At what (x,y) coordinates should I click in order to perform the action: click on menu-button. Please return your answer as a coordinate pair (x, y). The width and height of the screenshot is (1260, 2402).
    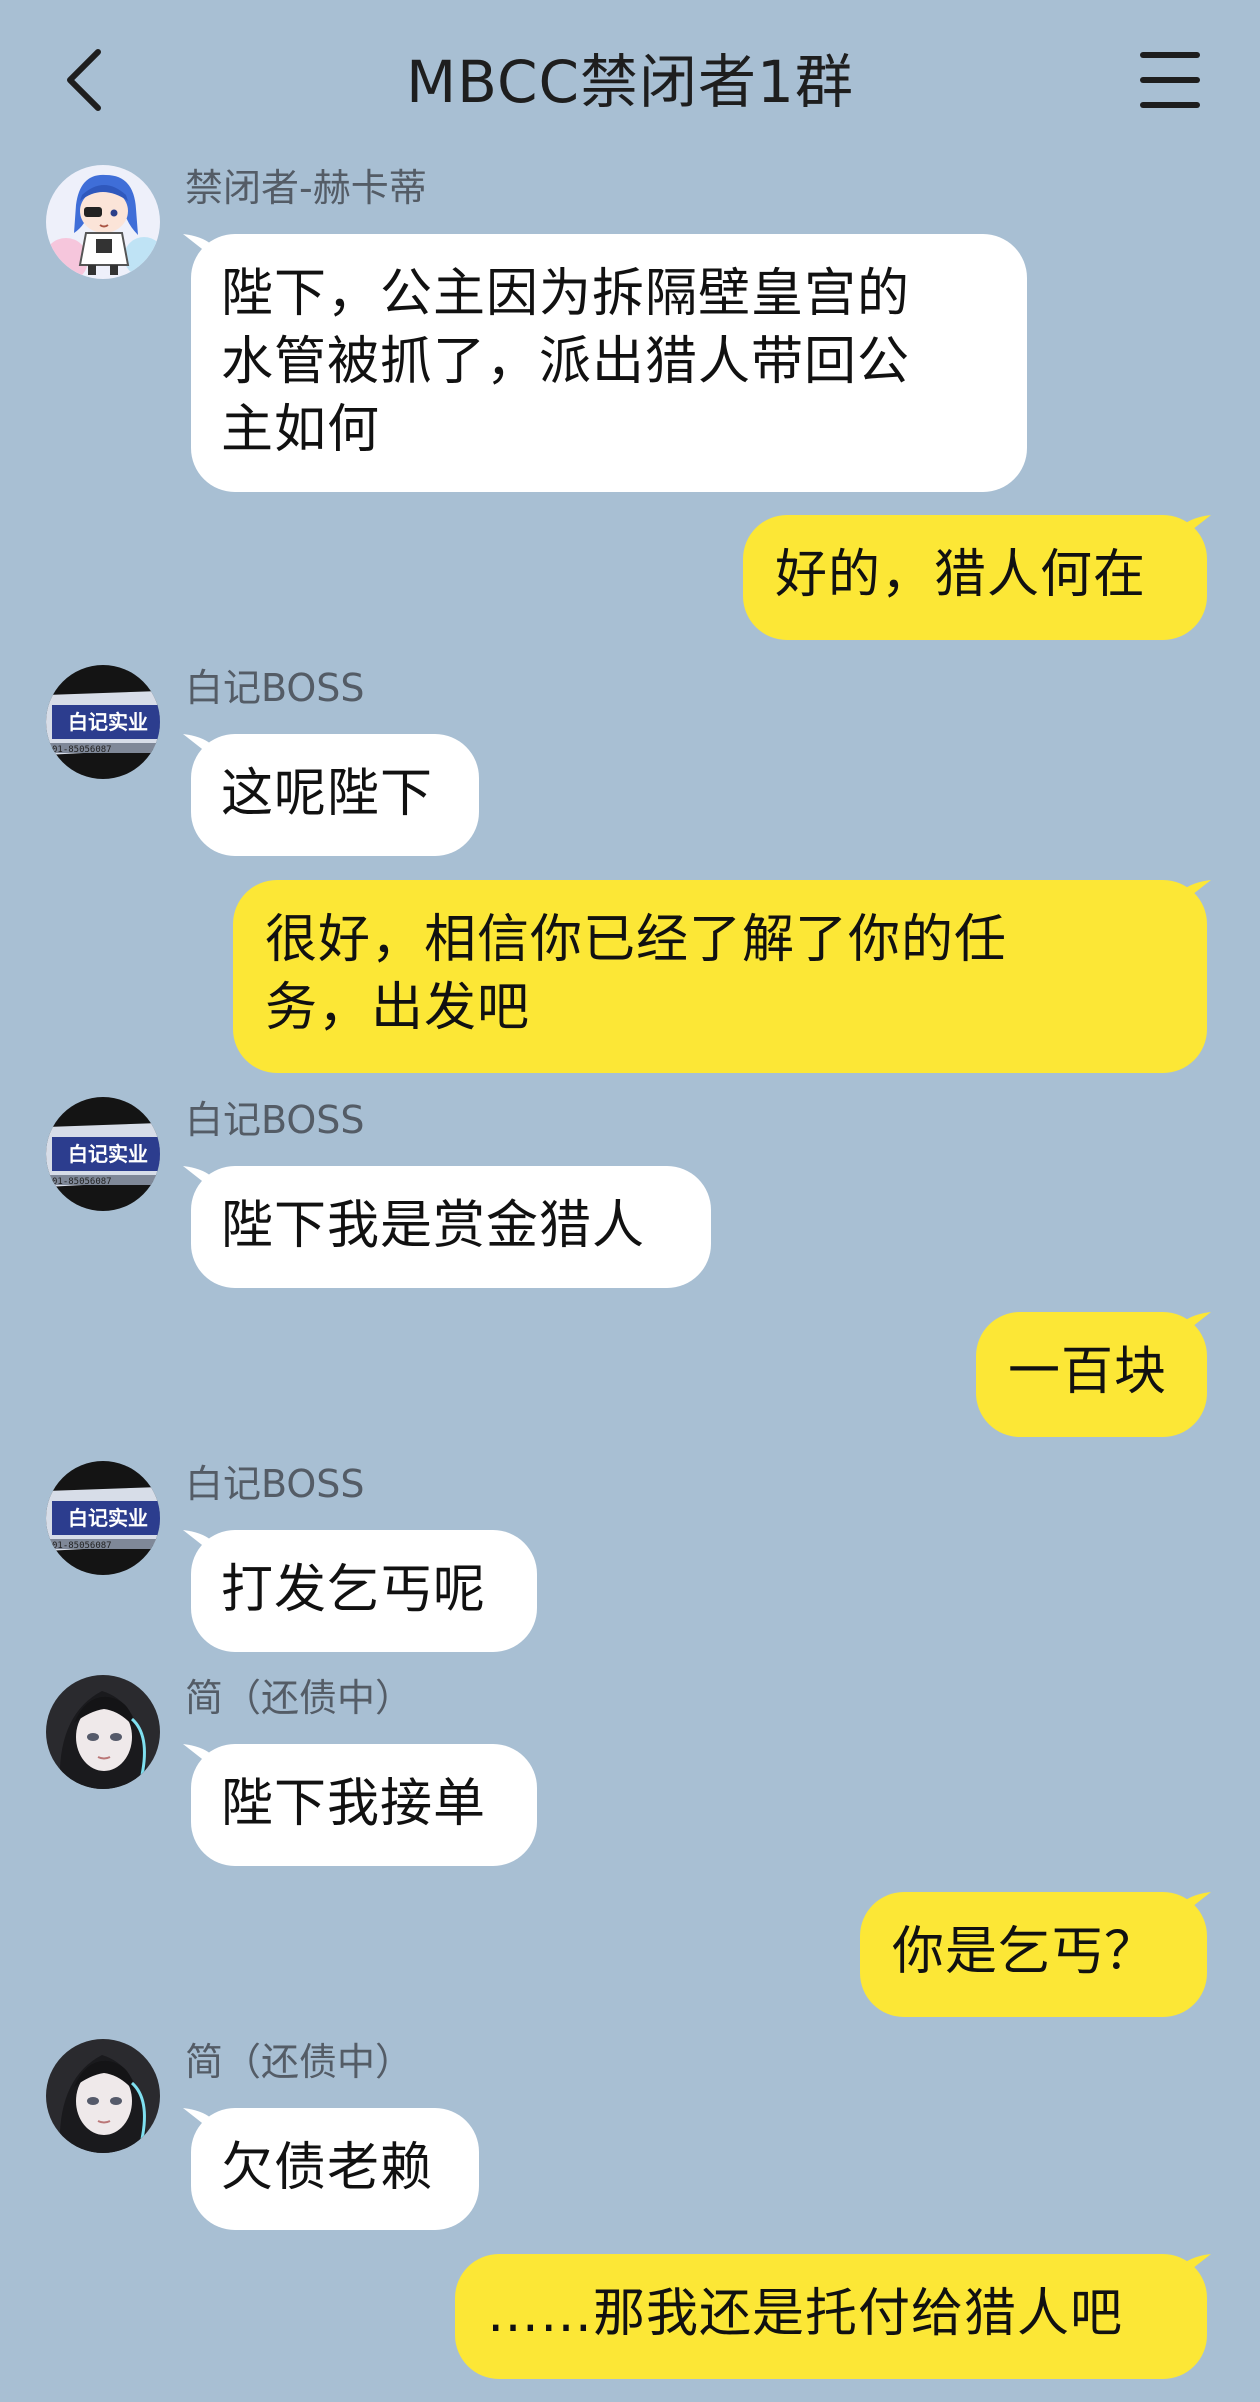
    Looking at the image, I should click on (1170, 80).